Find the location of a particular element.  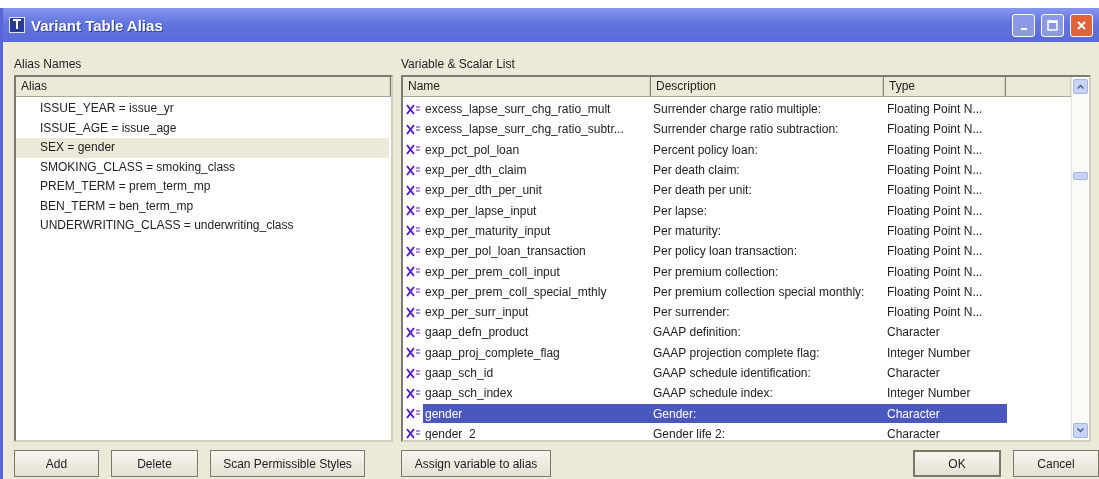

alias-item: SMOKING_CLASS = smoking_class is located at coordinates (202, 167).